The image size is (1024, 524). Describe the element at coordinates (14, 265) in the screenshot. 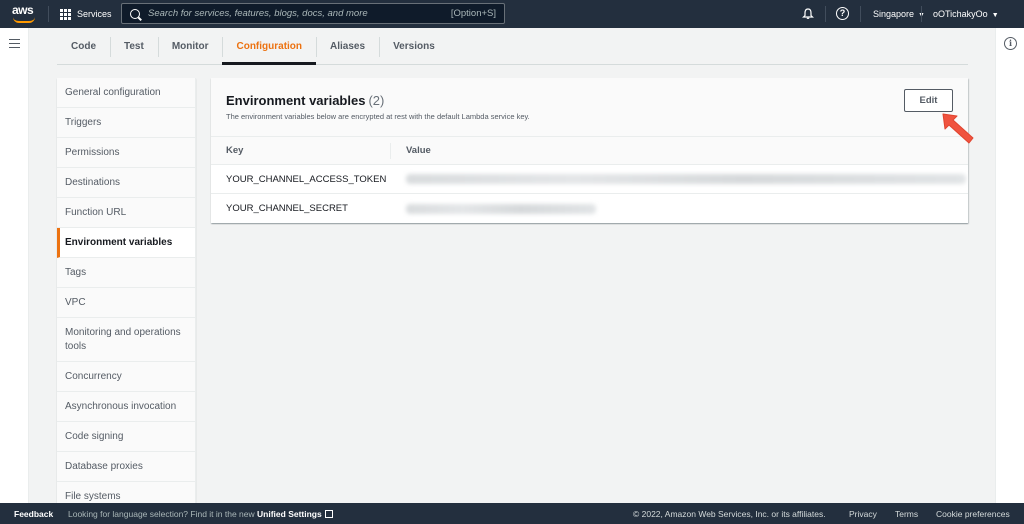

I see `left-rail` at that location.